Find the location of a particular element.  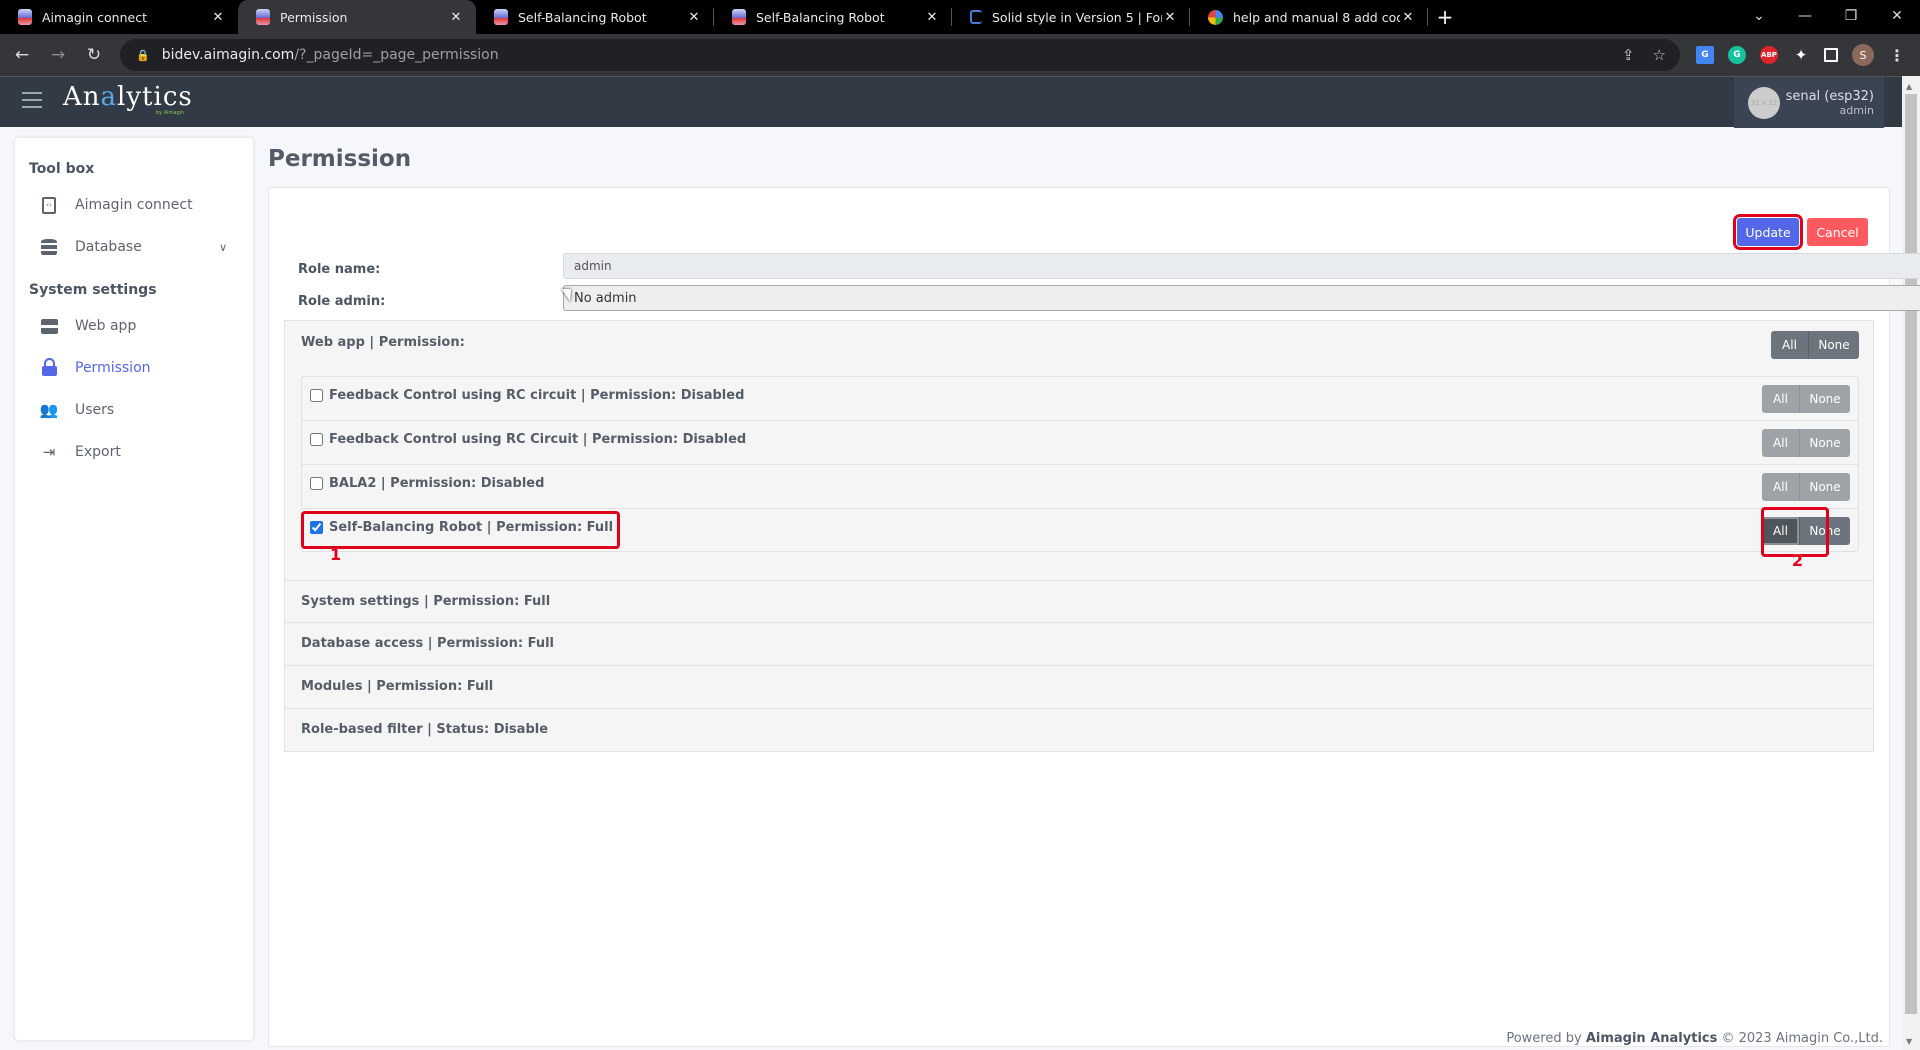

role-admin-label: Role admin: is located at coordinates (342, 301).